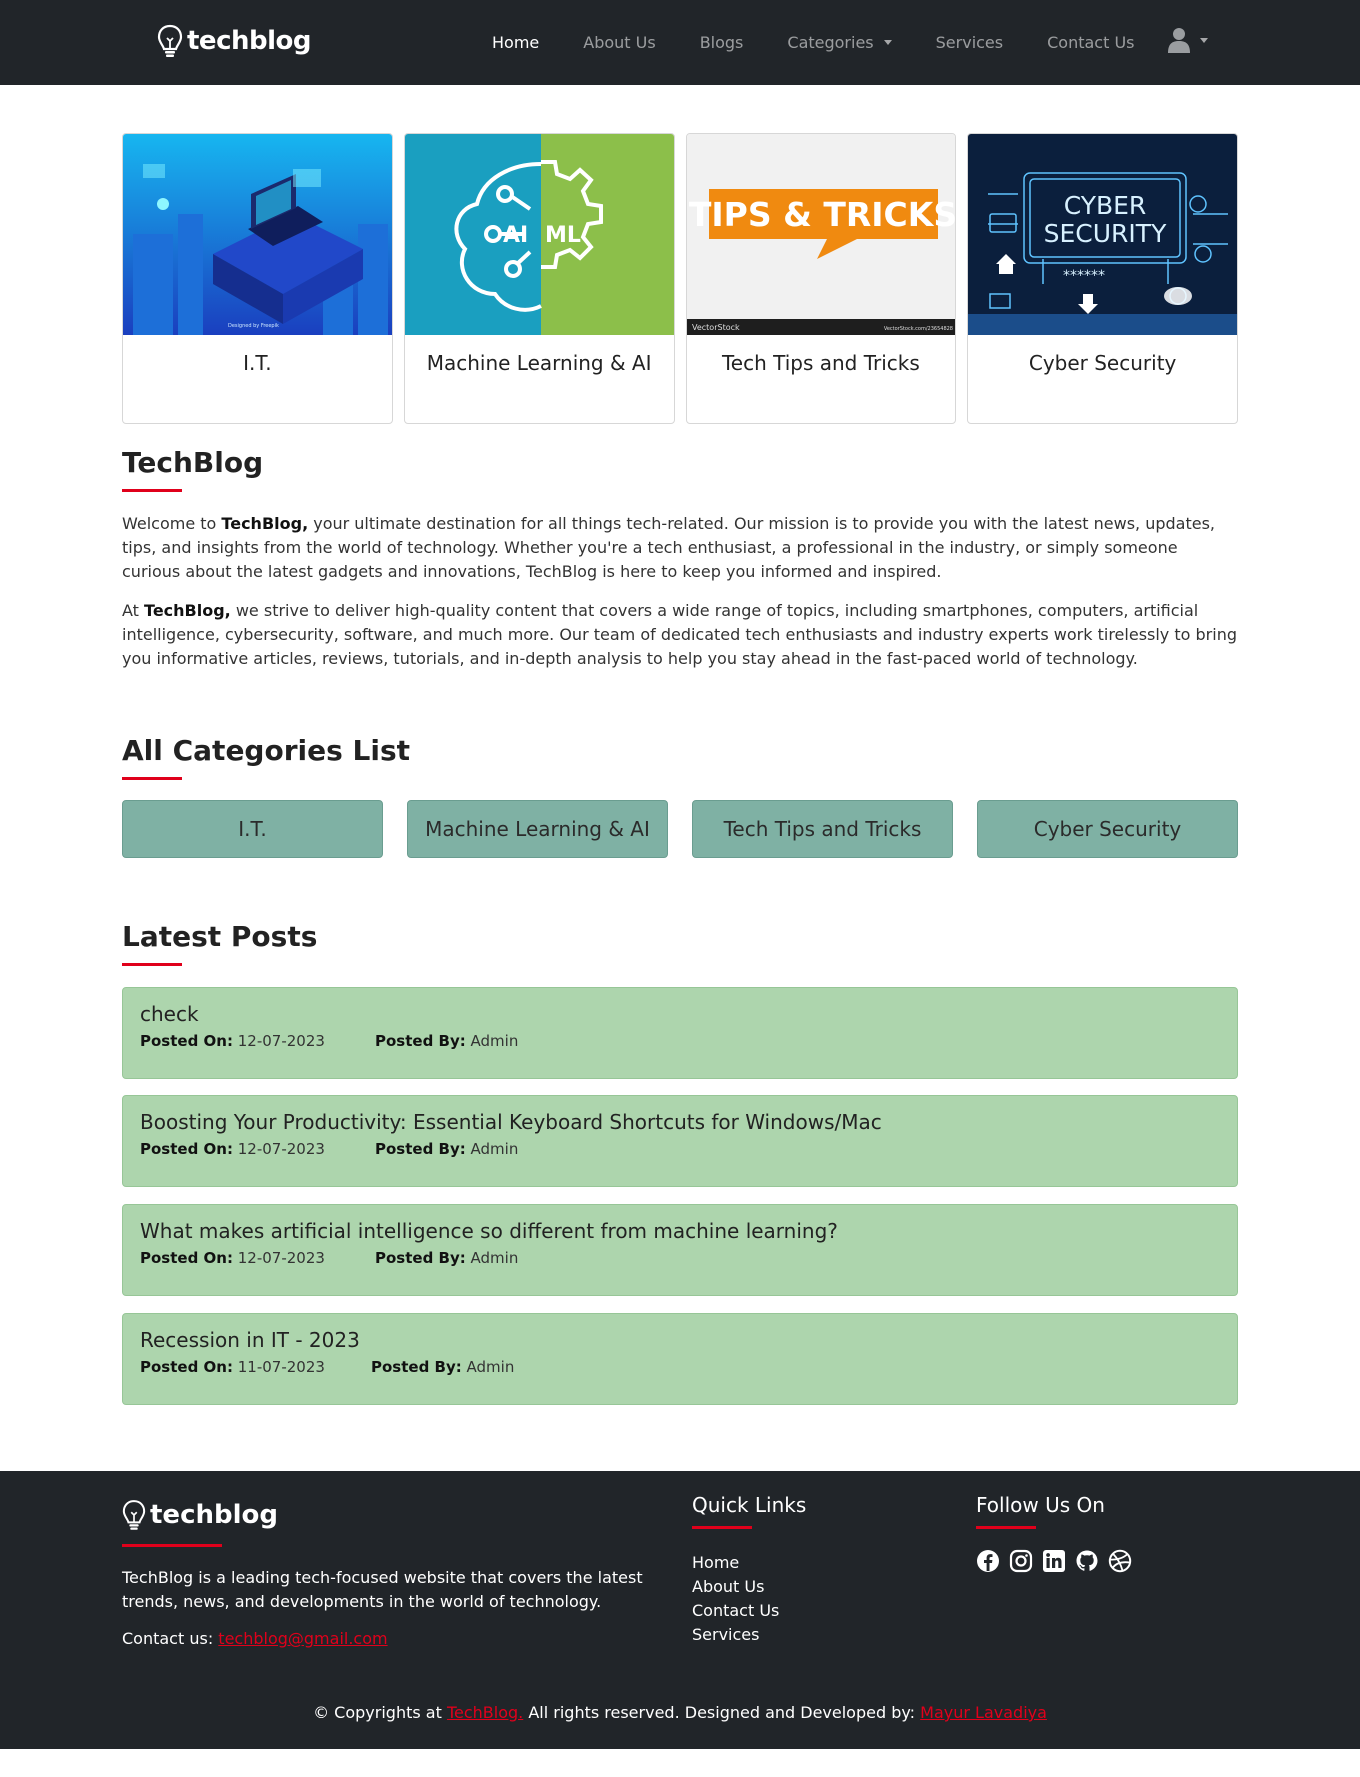 This screenshot has width=1360, height=1777. What do you see at coordinates (1021, 1561) in the screenshot?
I see `instagram-icon` at bounding box center [1021, 1561].